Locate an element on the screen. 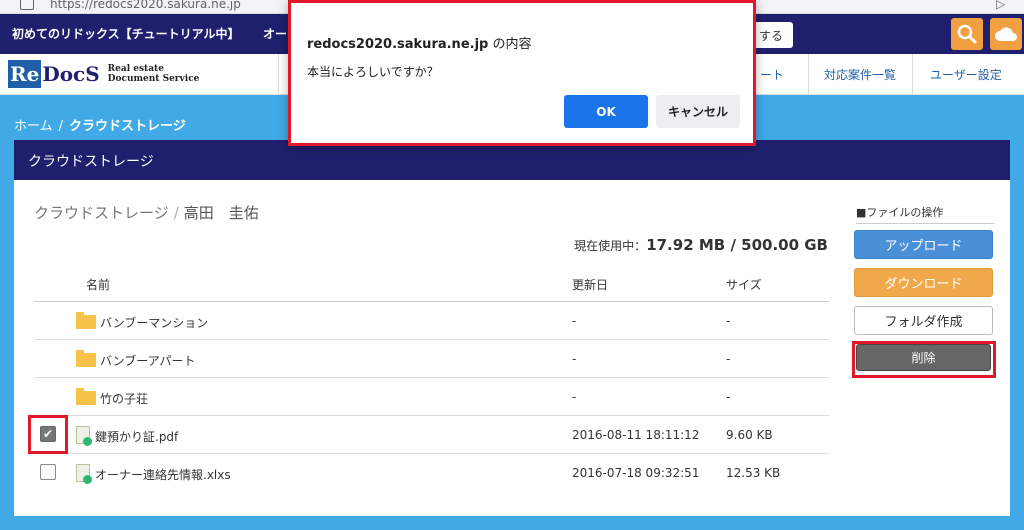 Image resolution: width=1024 pixels, height=530 pixels. ok-button: OK is located at coordinates (606, 111).